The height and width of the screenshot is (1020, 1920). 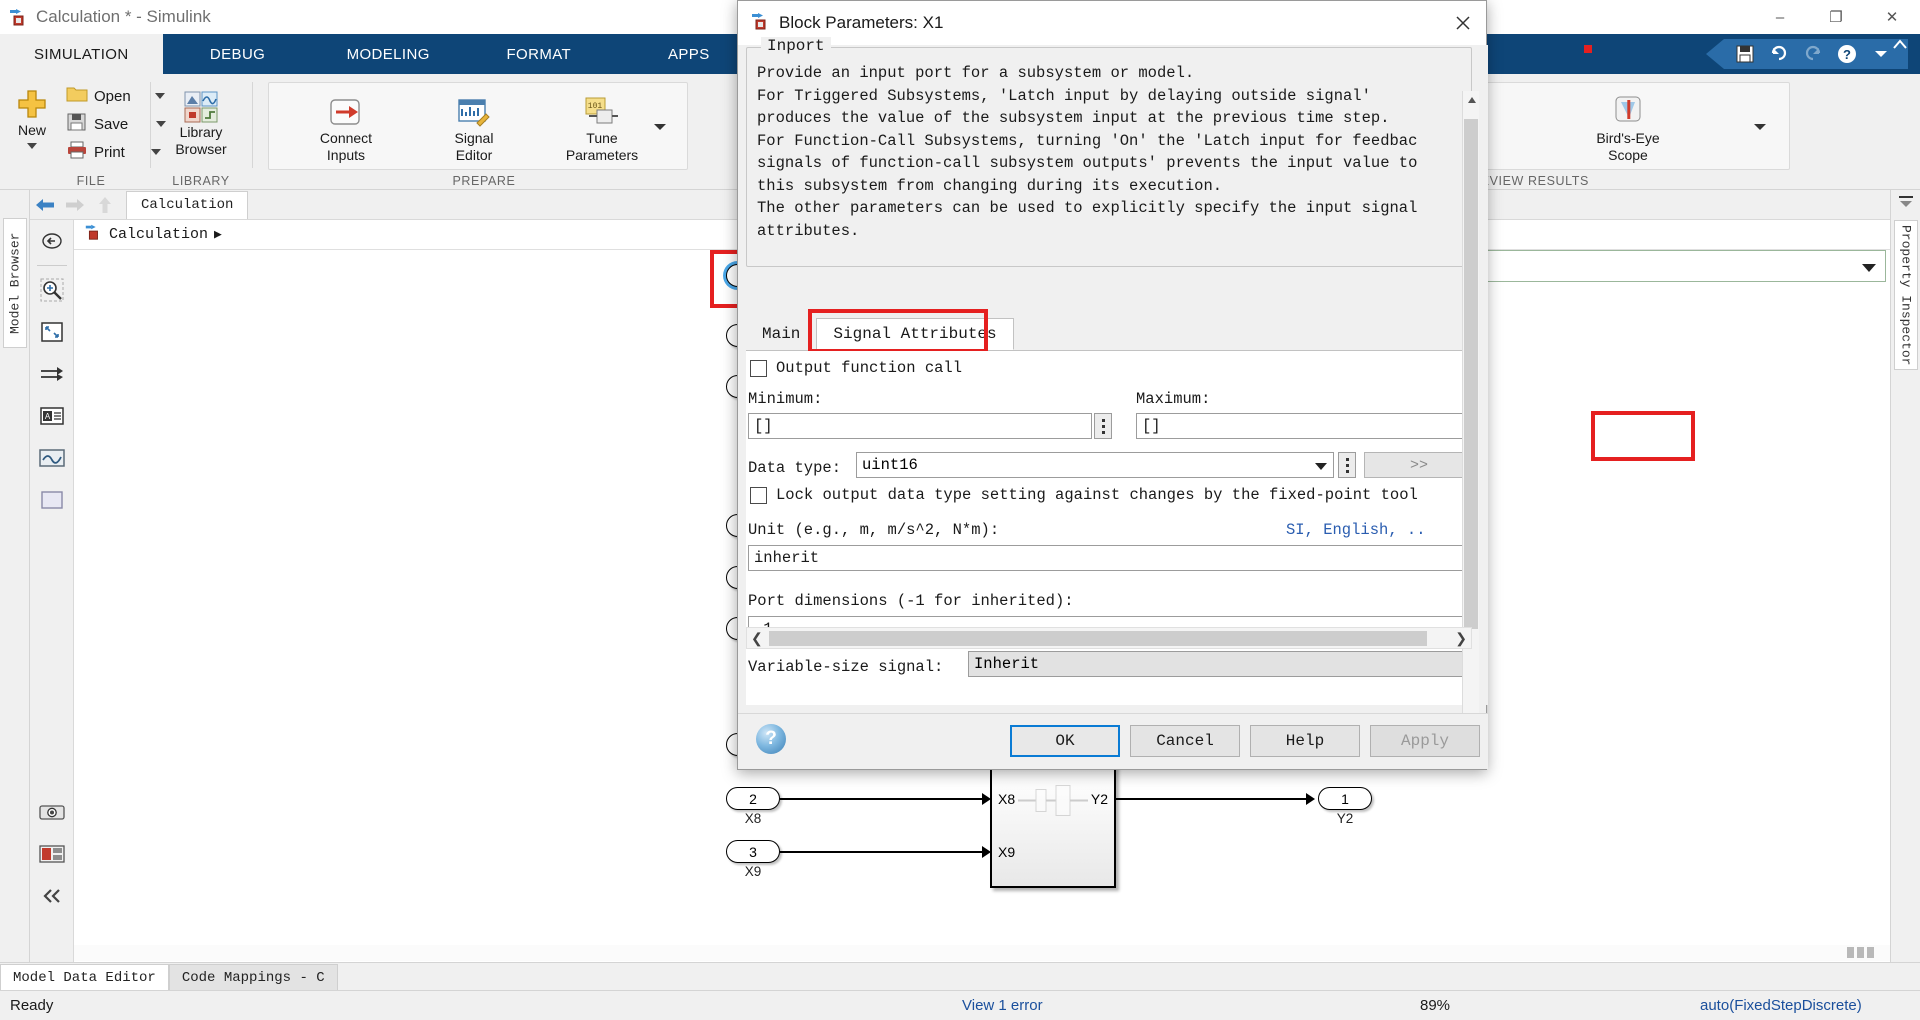 I want to click on connect-inputs-button: Connect Inputs, so click(x=346, y=127).